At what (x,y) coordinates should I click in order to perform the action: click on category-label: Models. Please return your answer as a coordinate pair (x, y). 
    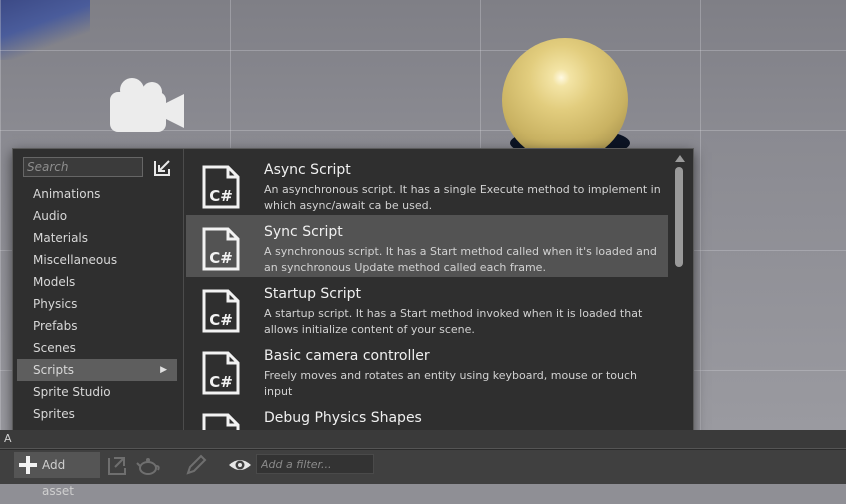
    Looking at the image, I should click on (54, 282).